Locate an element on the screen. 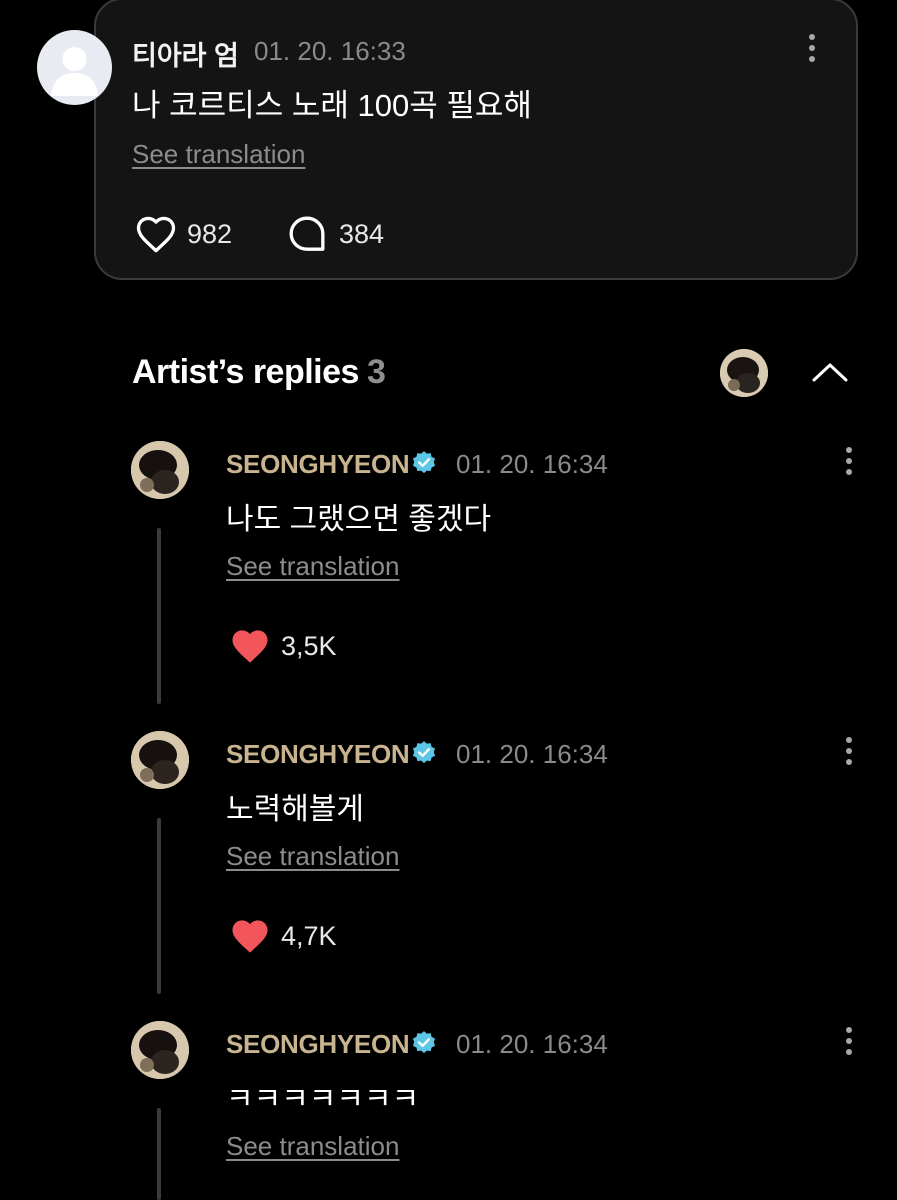 The height and width of the screenshot is (1200, 897). post-like-count: 982 is located at coordinates (210, 234).